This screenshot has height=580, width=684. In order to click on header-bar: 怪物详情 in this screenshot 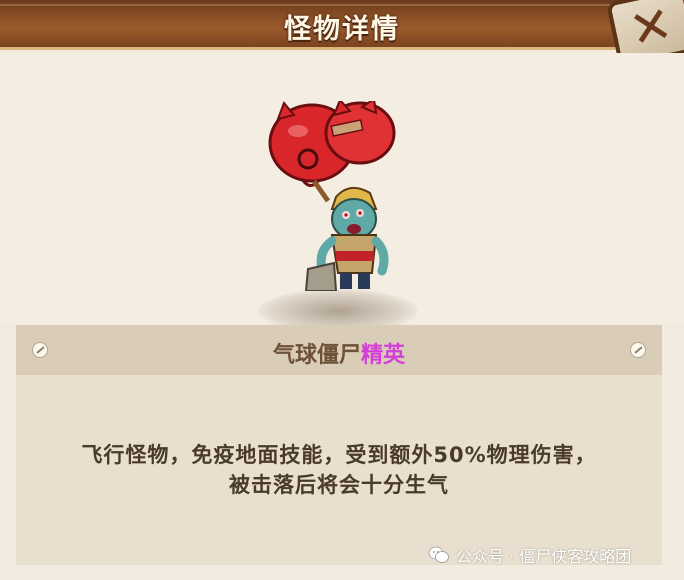, I will do `click(342, 25)`.